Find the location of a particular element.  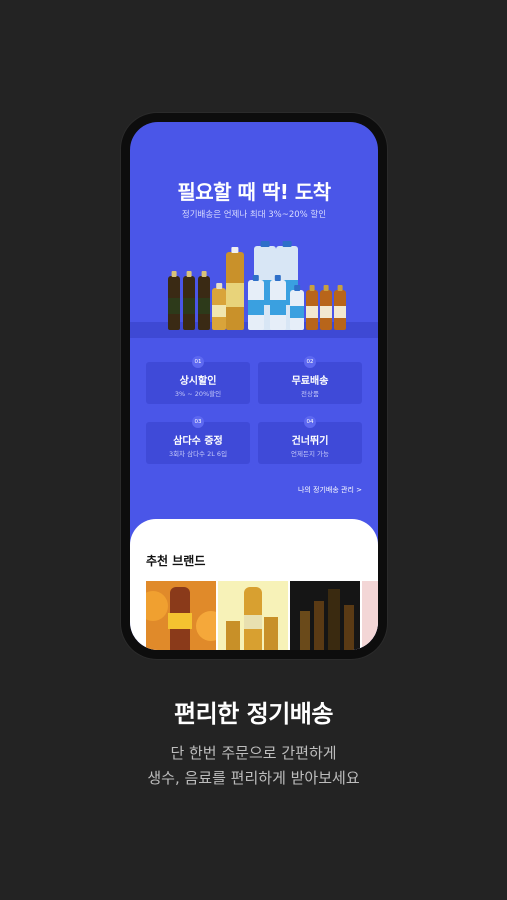

benefit-badge: 03 is located at coordinates (198, 422).